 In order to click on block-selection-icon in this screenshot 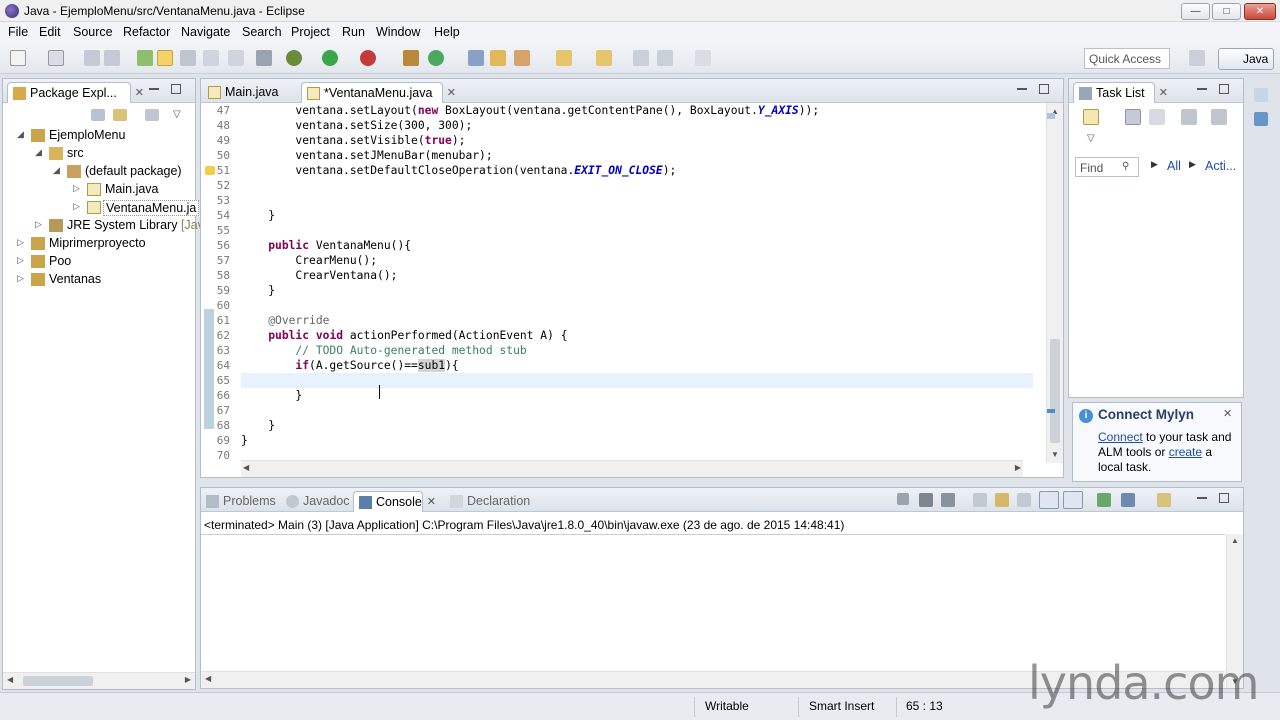, I will do `click(188, 58)`.